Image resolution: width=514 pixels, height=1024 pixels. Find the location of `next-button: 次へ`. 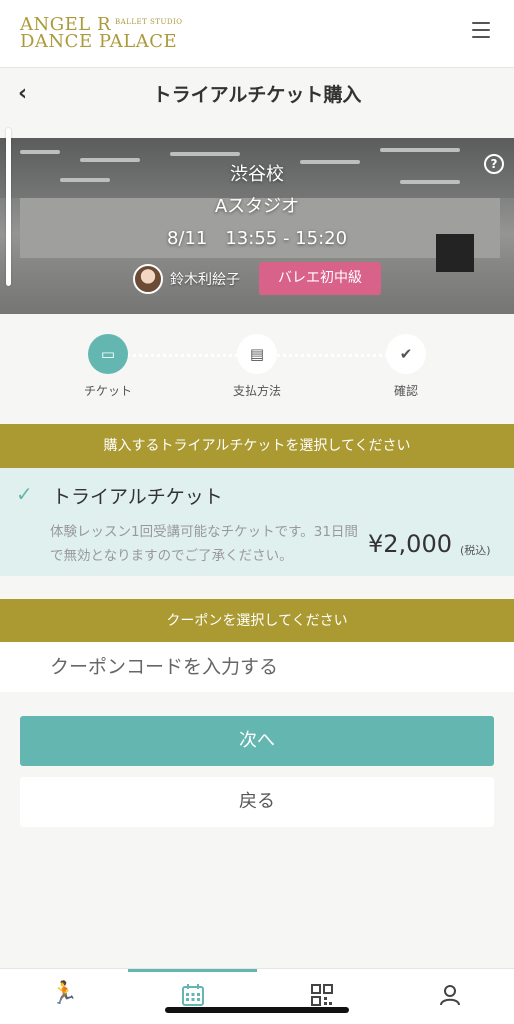

next-button: 次へ is located at coordinates (257, 741).